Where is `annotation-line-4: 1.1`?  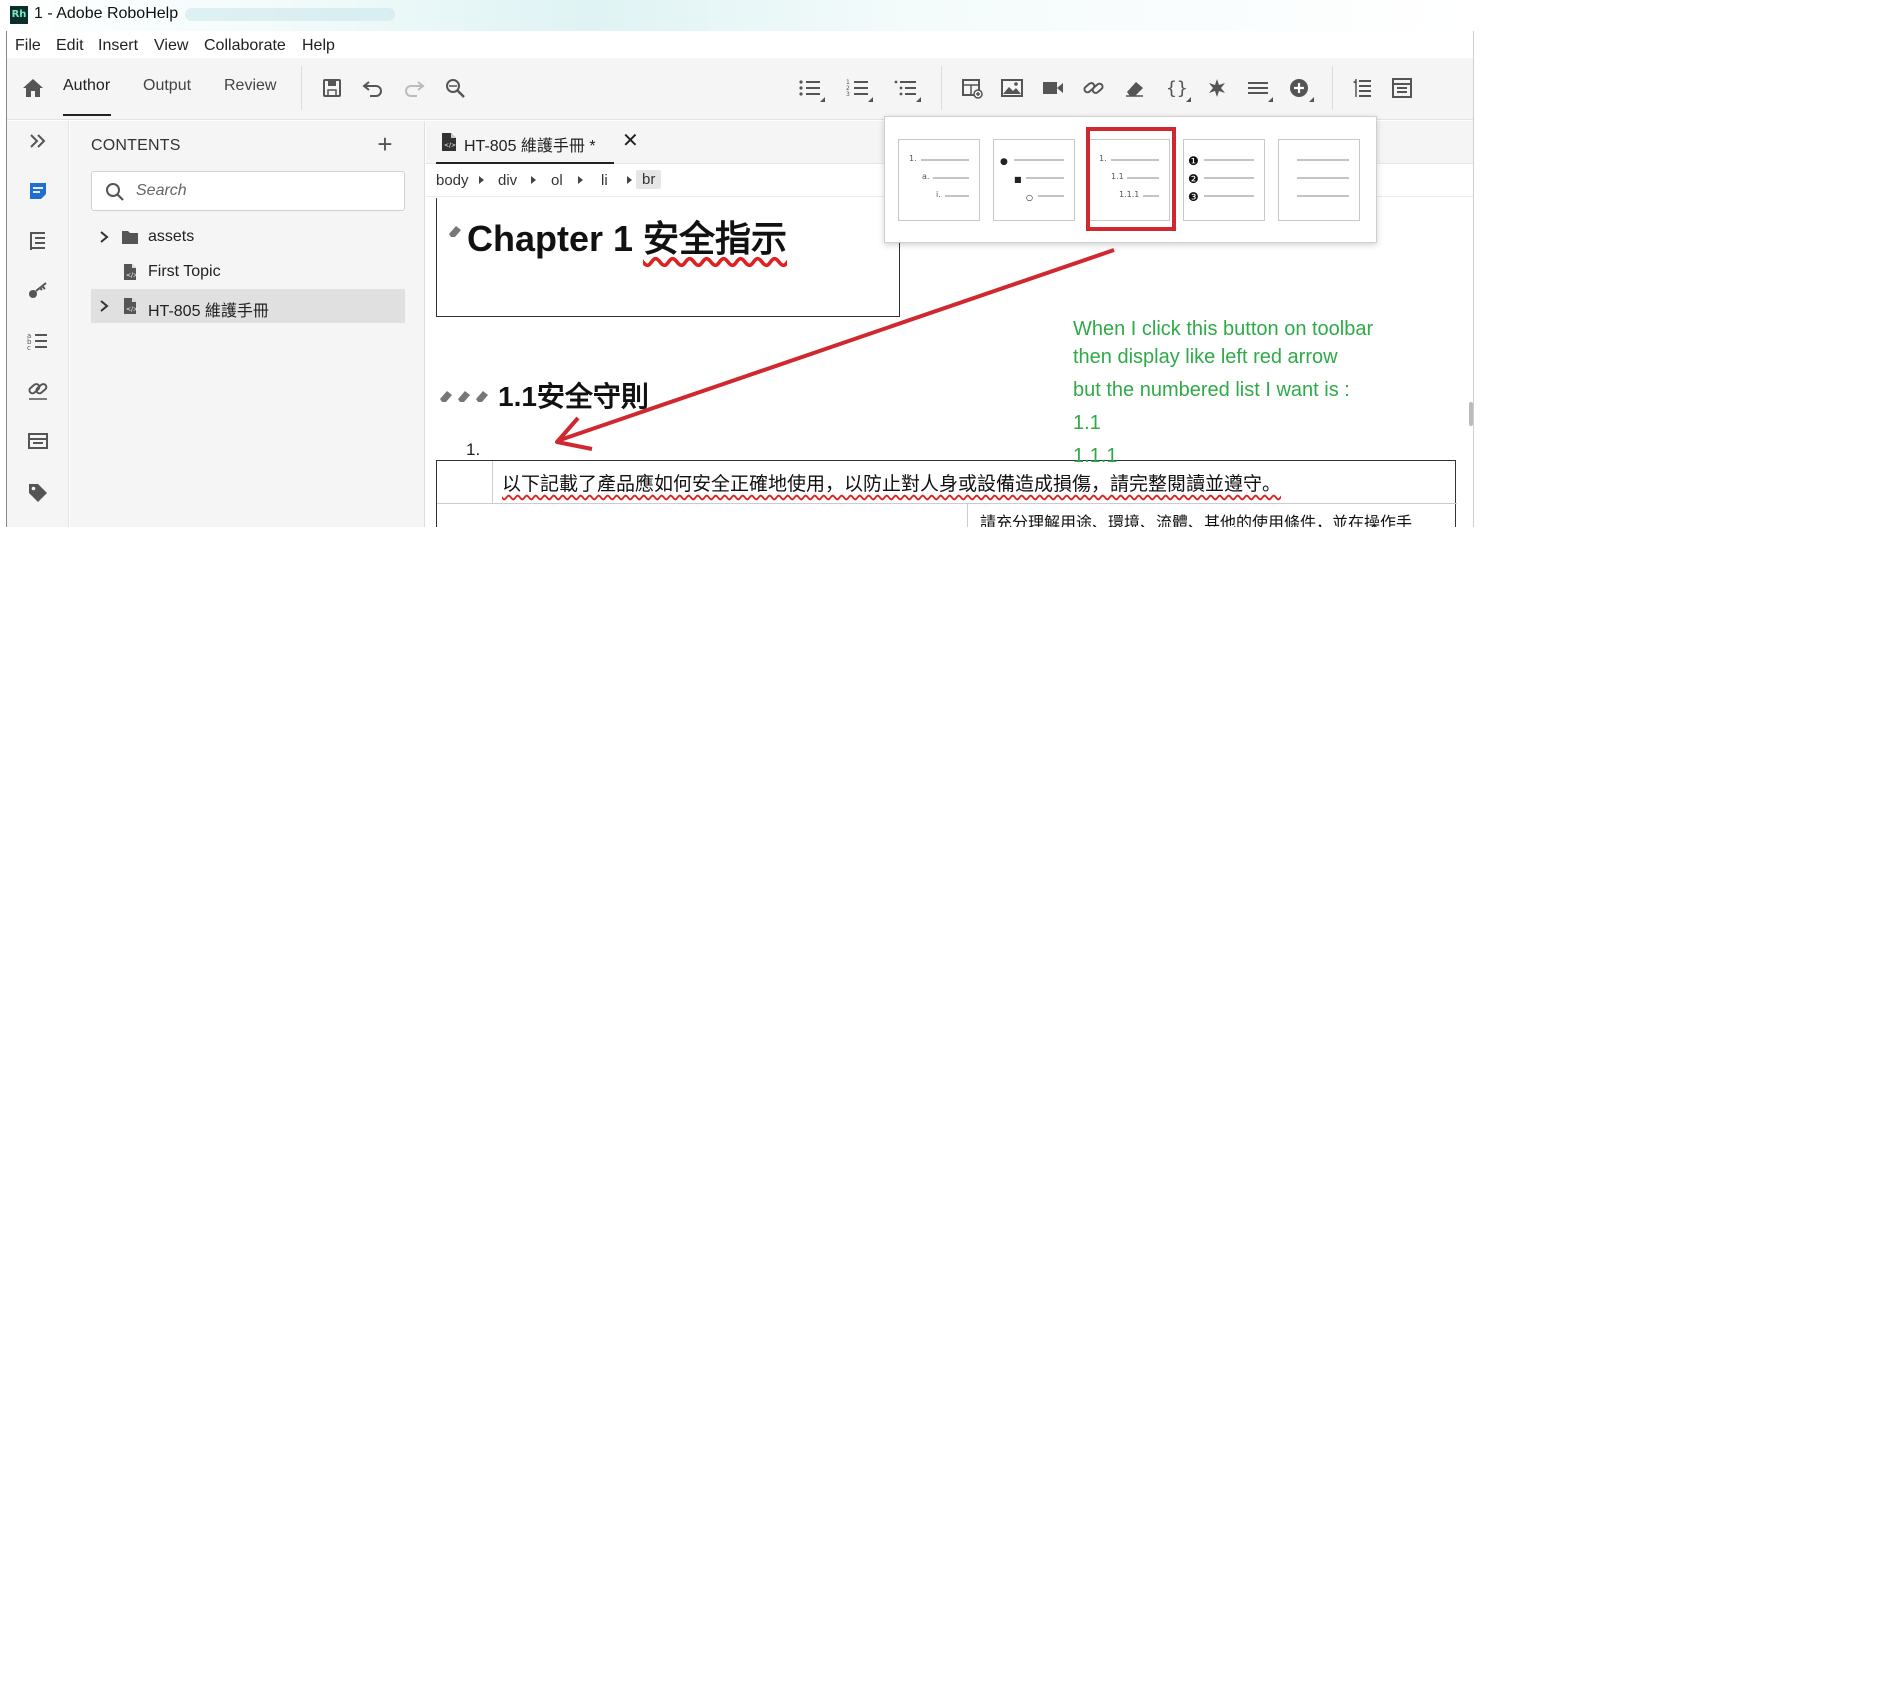
annotation-line-4: 1.1 is located at coordinates (1087, 423).